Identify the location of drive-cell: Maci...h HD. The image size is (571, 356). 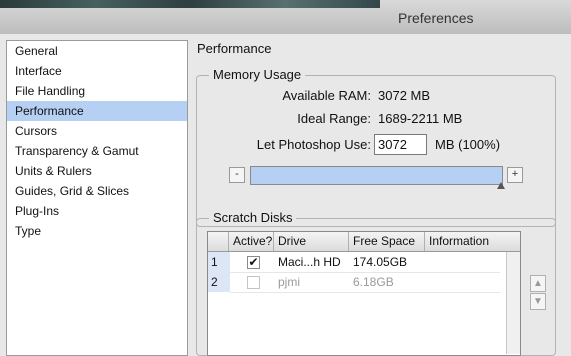
(309, 262).